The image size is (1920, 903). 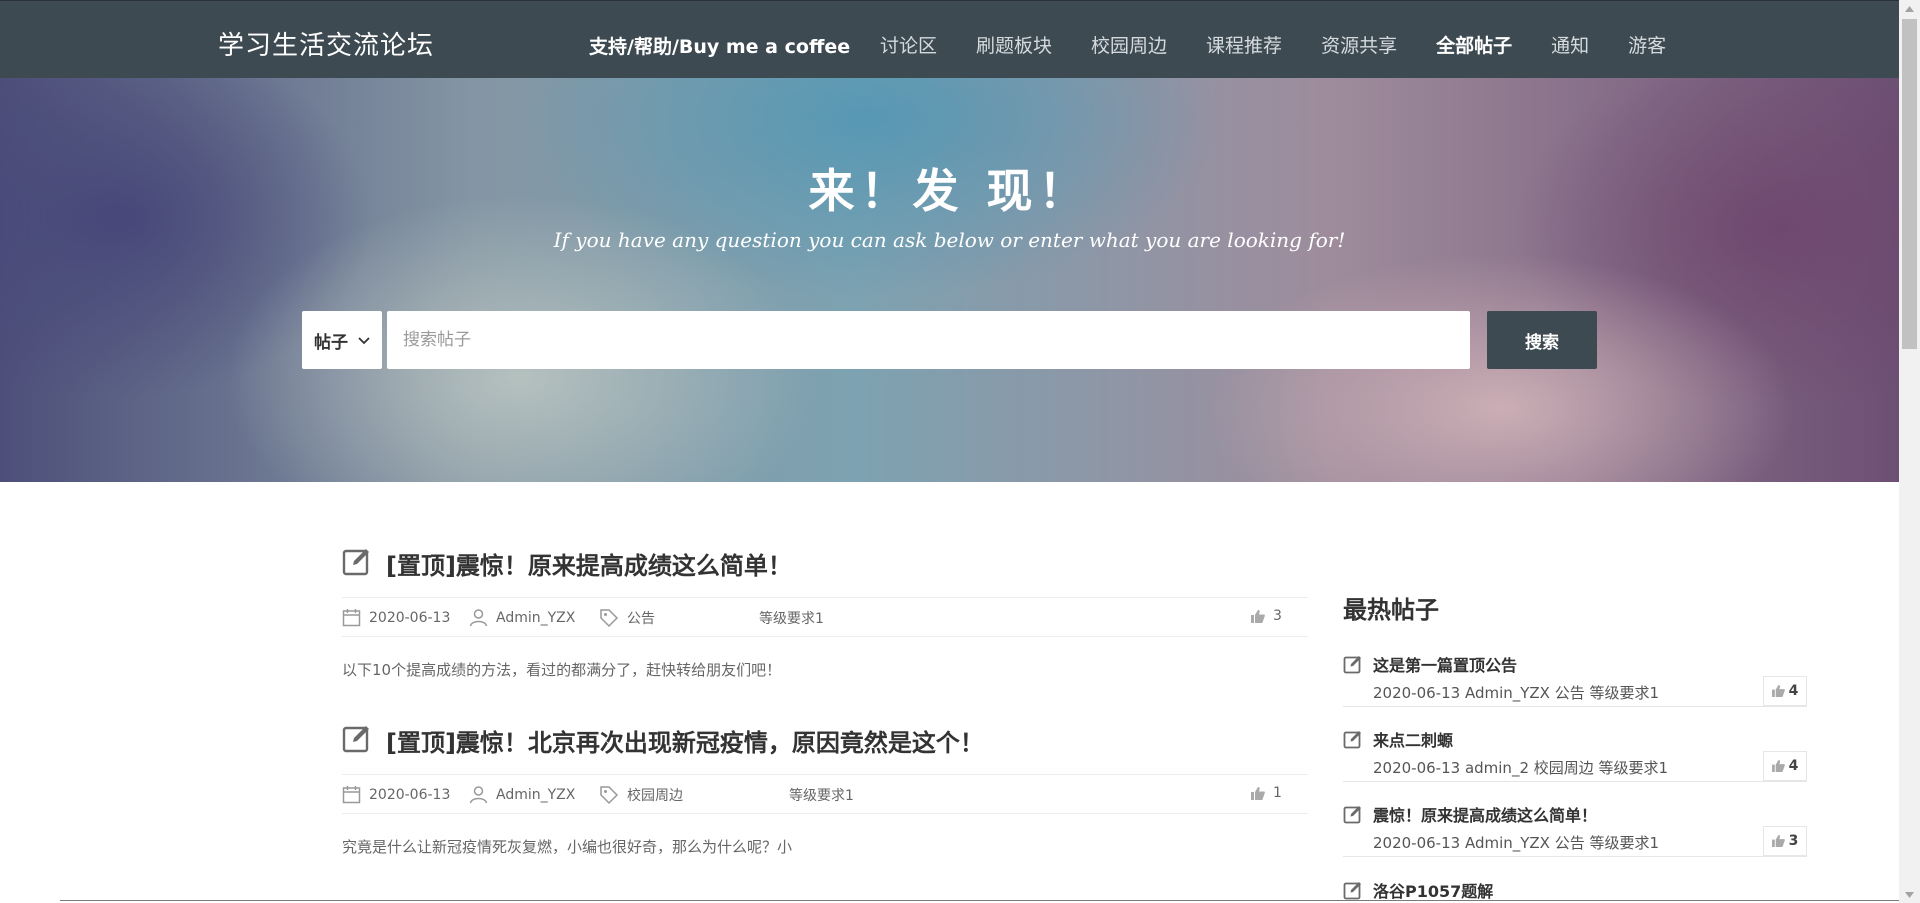 I want to click on page-scrollbar, so click(x=1909, y=451).